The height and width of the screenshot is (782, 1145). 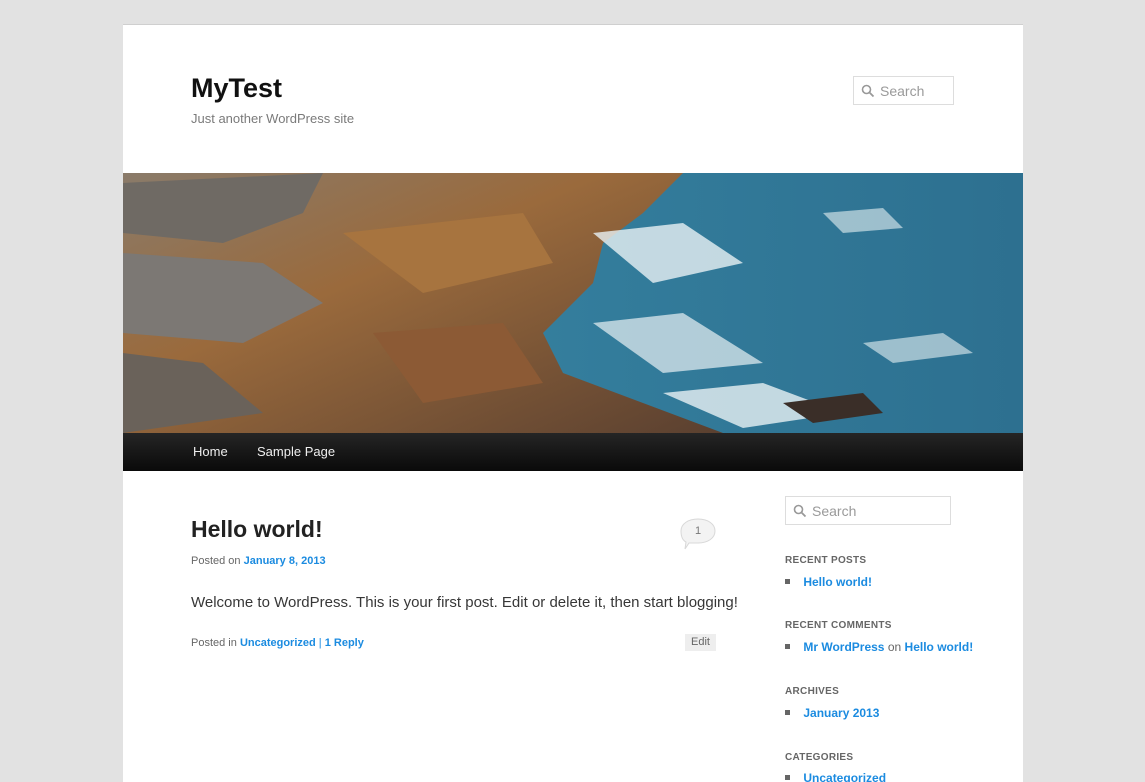 I want to click on header-search-placeholder: Search, so click(x=902, y=90).